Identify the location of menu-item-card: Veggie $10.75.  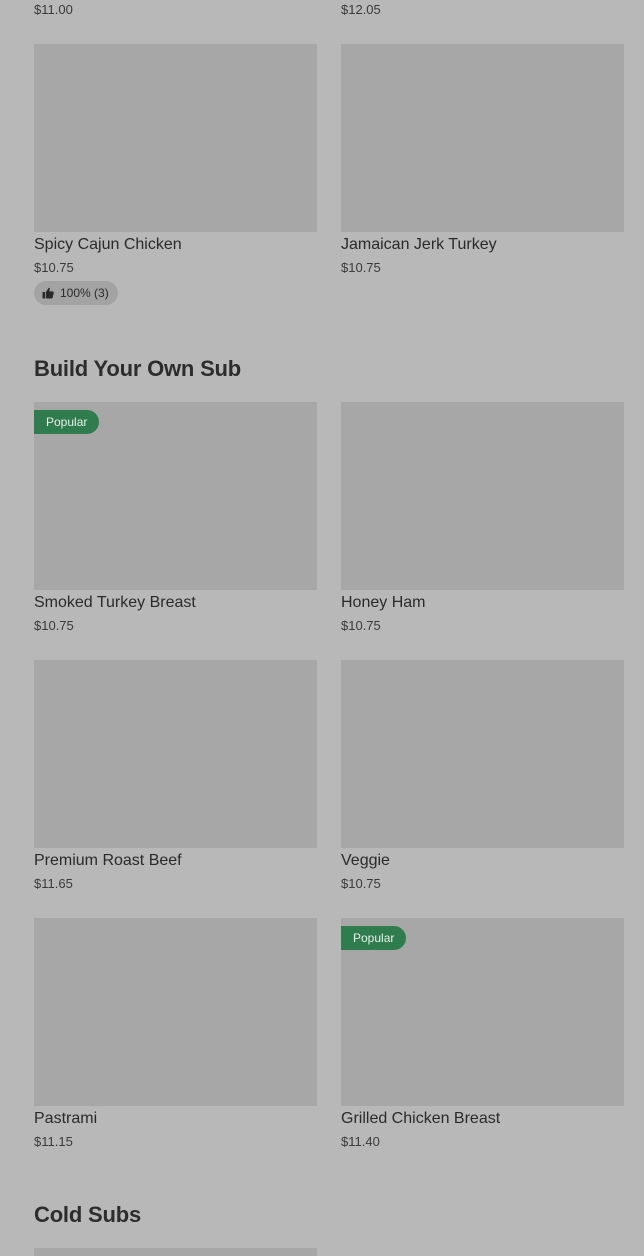
(482, 780).